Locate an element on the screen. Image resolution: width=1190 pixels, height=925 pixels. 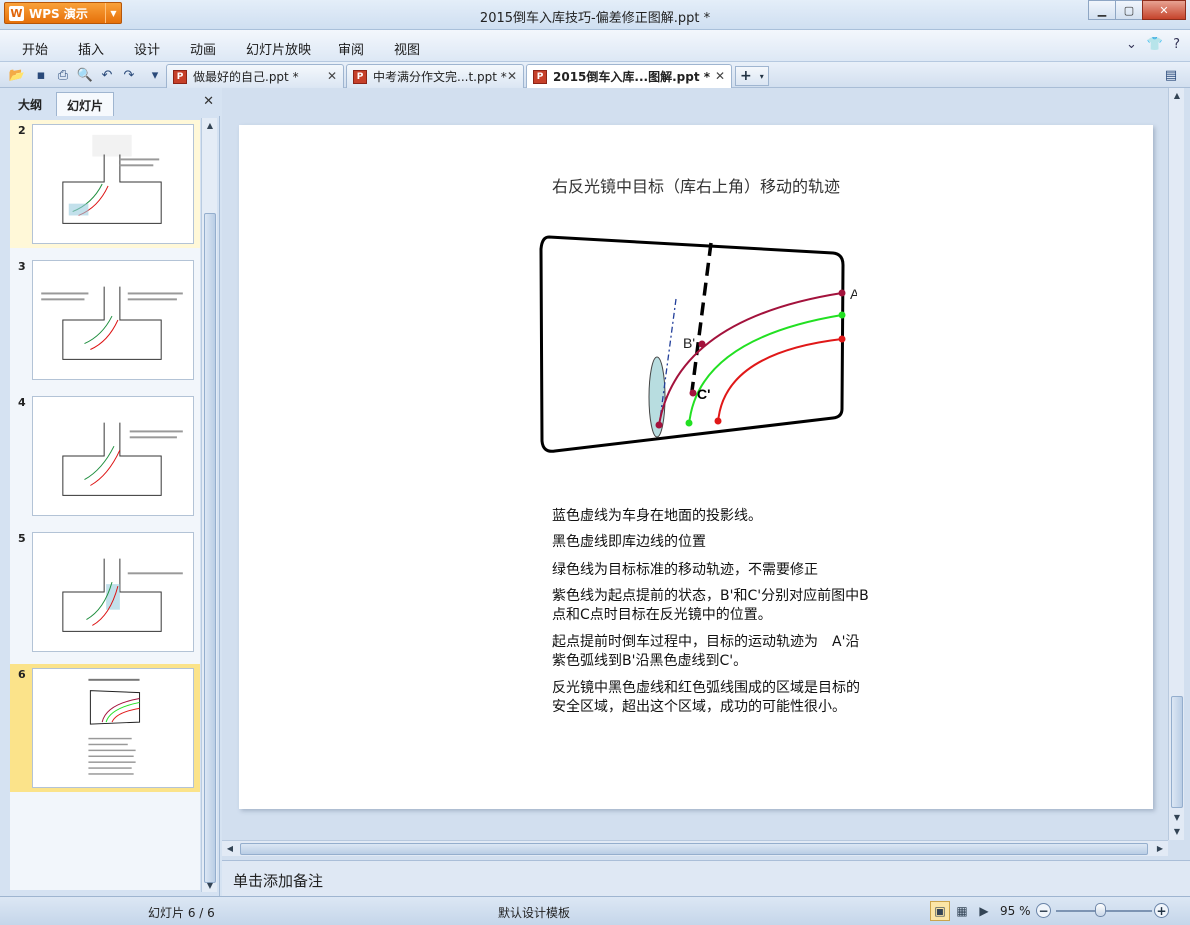
mirror-trajectory-diagram: A' B' C' is located at coordinates (698, 344).